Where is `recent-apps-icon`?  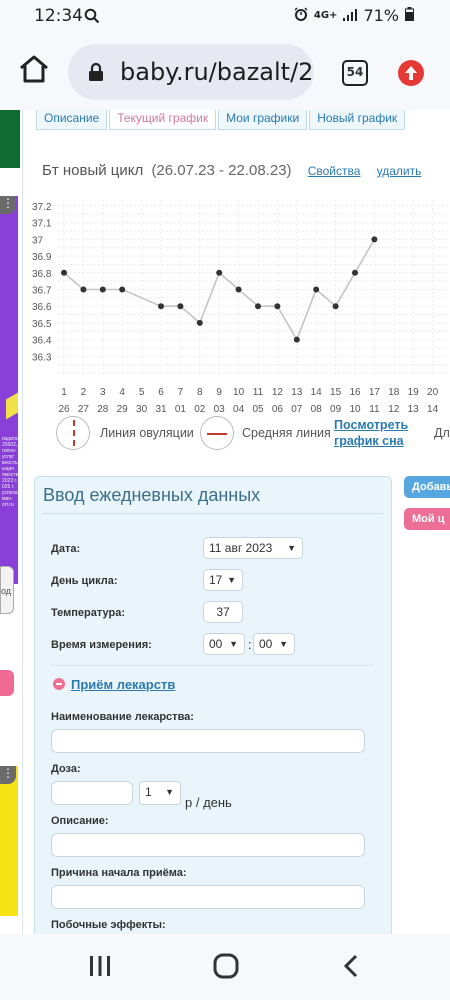
recent-apps-icon is located at coordinates (100, 968).